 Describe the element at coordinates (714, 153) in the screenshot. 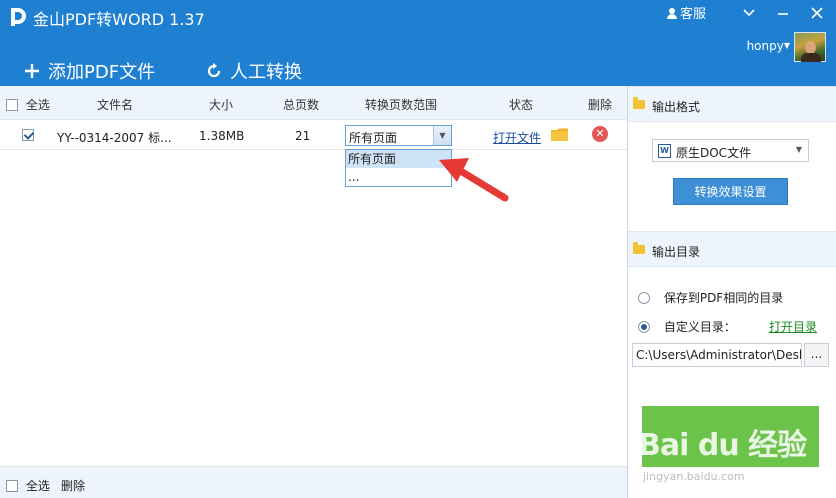

I see `output-format-value: 原生DOC文件` at that location.